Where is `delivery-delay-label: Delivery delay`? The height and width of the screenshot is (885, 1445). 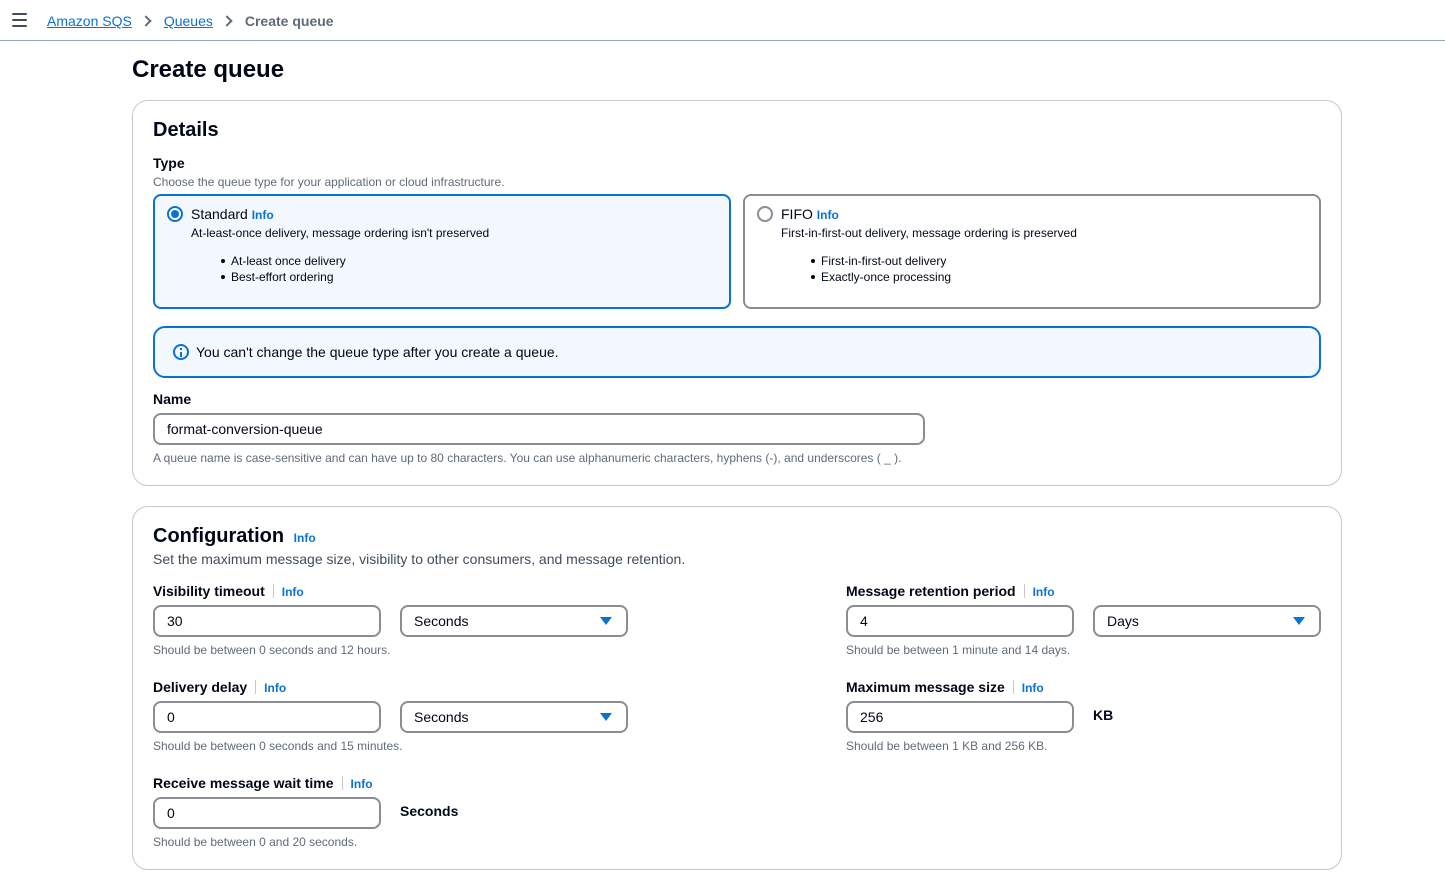
delivery-delay-label: Delivery delay is located at coordinates (200, 687).